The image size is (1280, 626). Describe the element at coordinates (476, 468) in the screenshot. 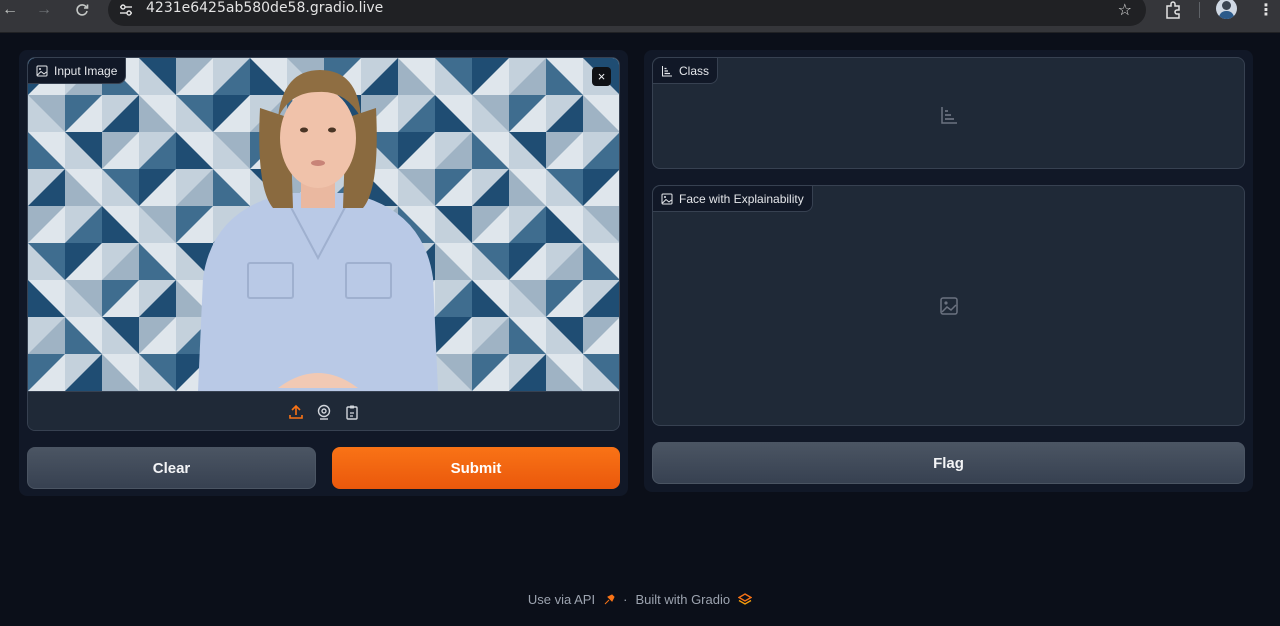

I see `submit-button: Submit` at that location.